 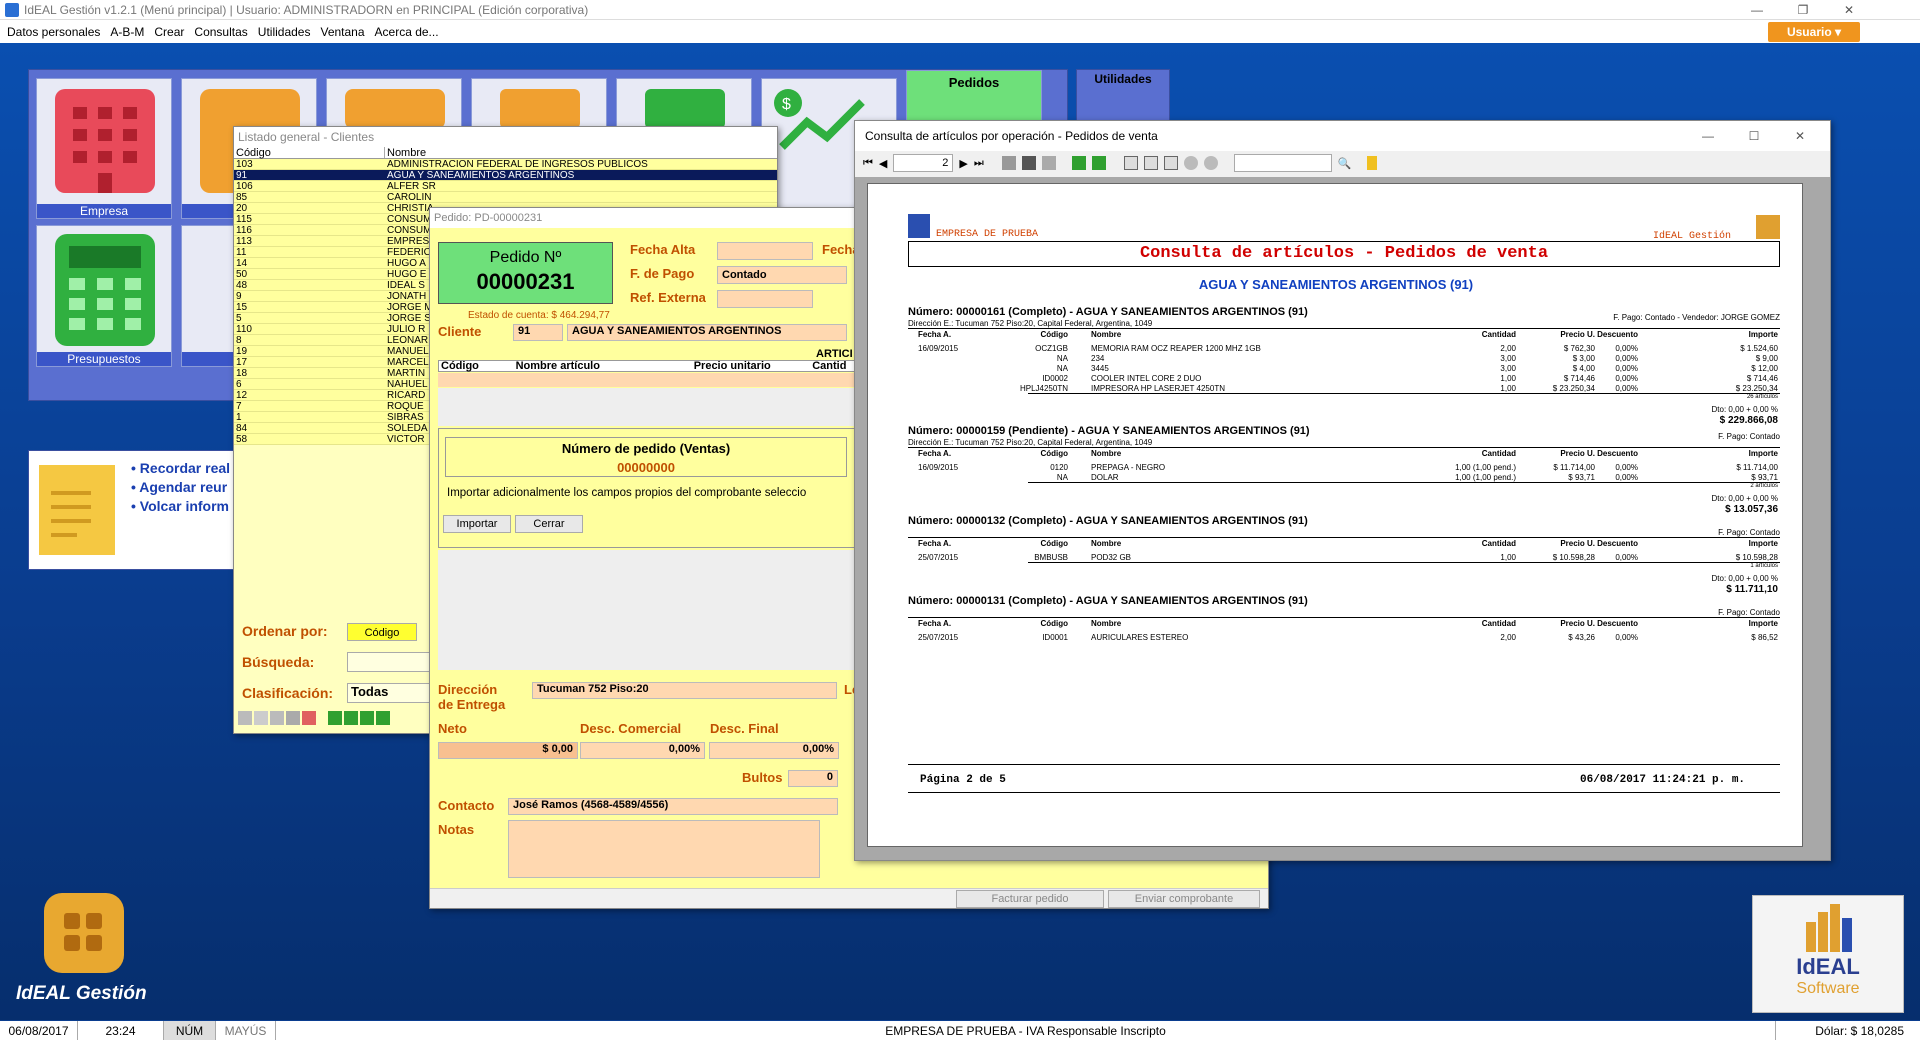 I want to click on zoom-out-icon, so click(x=1190, y=163).